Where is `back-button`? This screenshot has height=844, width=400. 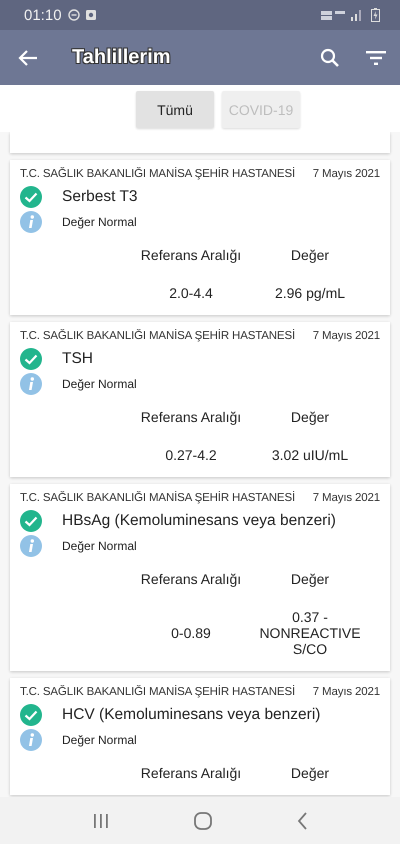
back-button is located at coordinates (302, 821).